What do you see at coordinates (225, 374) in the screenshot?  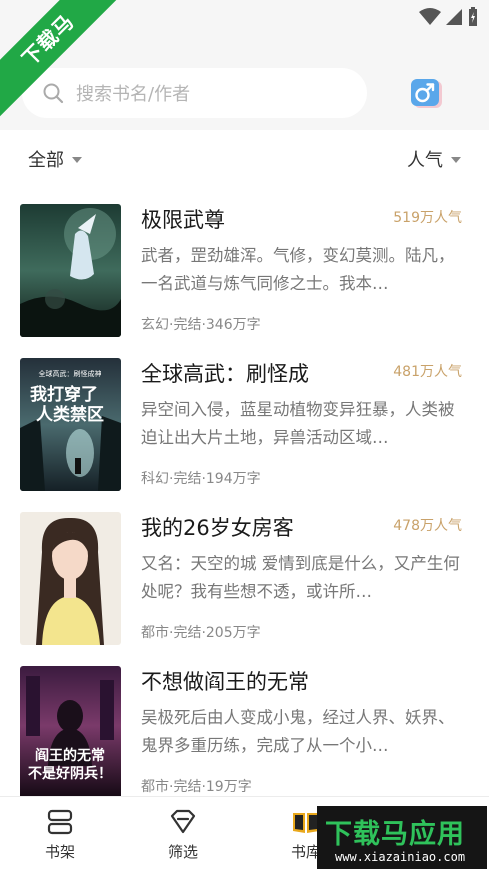 I see `book-title: 全球高武：刷怪成` at bounding box center [225, 374].